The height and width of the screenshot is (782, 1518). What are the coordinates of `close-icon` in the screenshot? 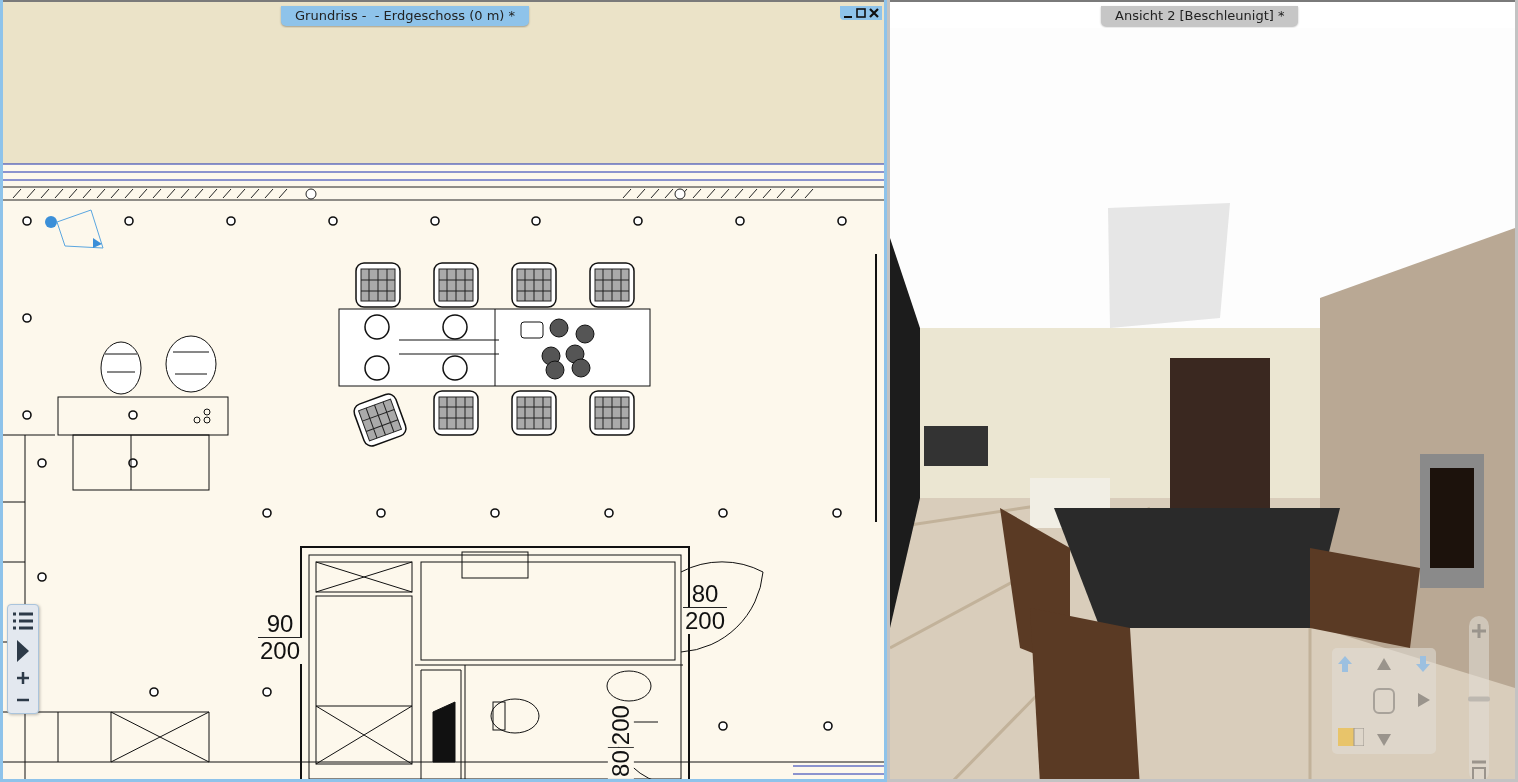 It's located at (874, 13).